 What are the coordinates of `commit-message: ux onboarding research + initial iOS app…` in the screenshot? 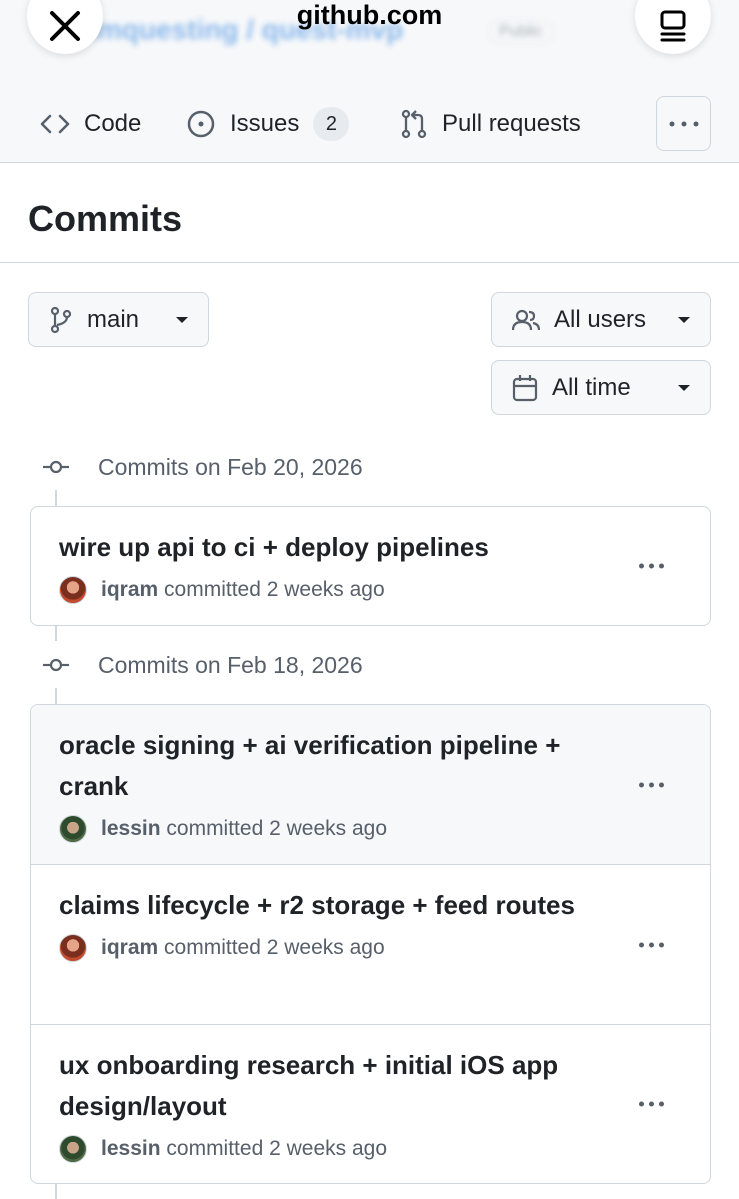 It's located at (329, 1086).